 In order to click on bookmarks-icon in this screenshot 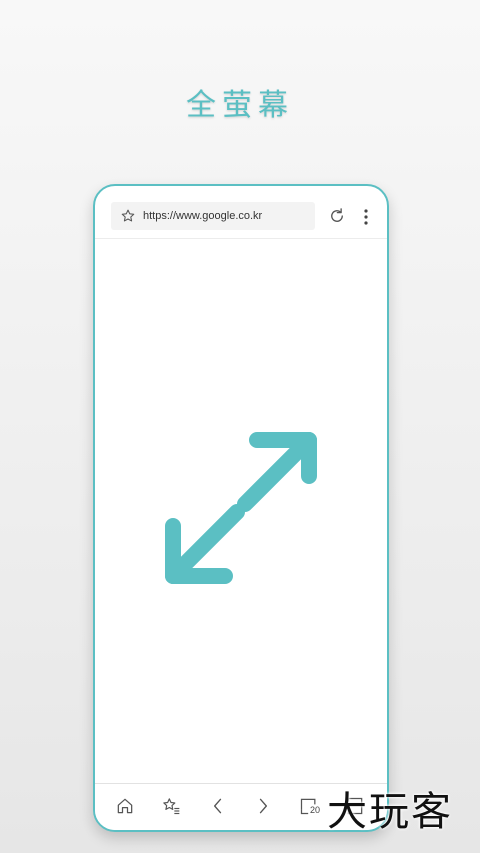, I will do `click(171, 806)`.